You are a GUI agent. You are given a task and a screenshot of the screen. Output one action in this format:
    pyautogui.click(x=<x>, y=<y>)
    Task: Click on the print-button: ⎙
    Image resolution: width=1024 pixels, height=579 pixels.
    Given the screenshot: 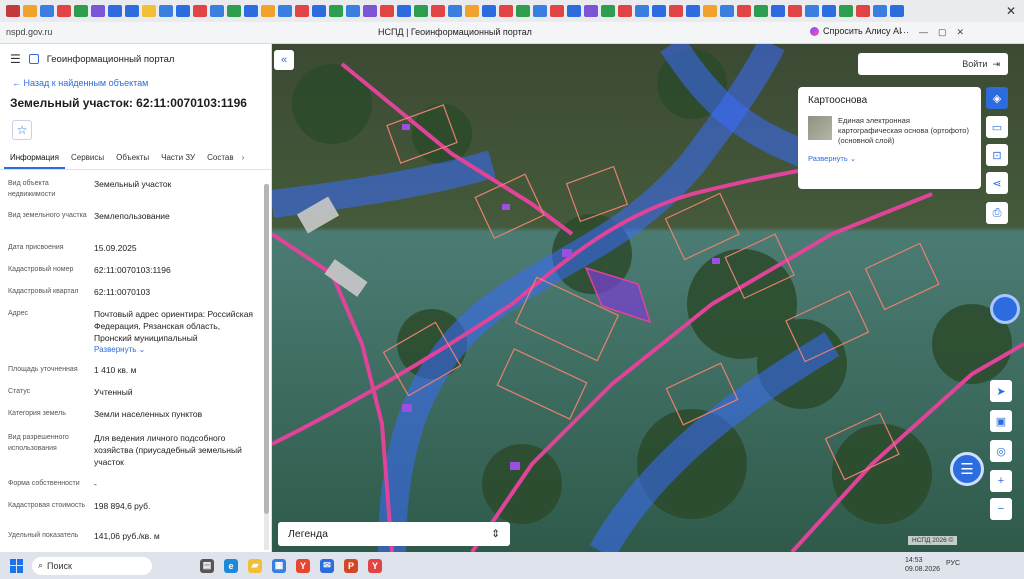 What is the action you would take?
    pyautogui.click(x=997, y=213)
    